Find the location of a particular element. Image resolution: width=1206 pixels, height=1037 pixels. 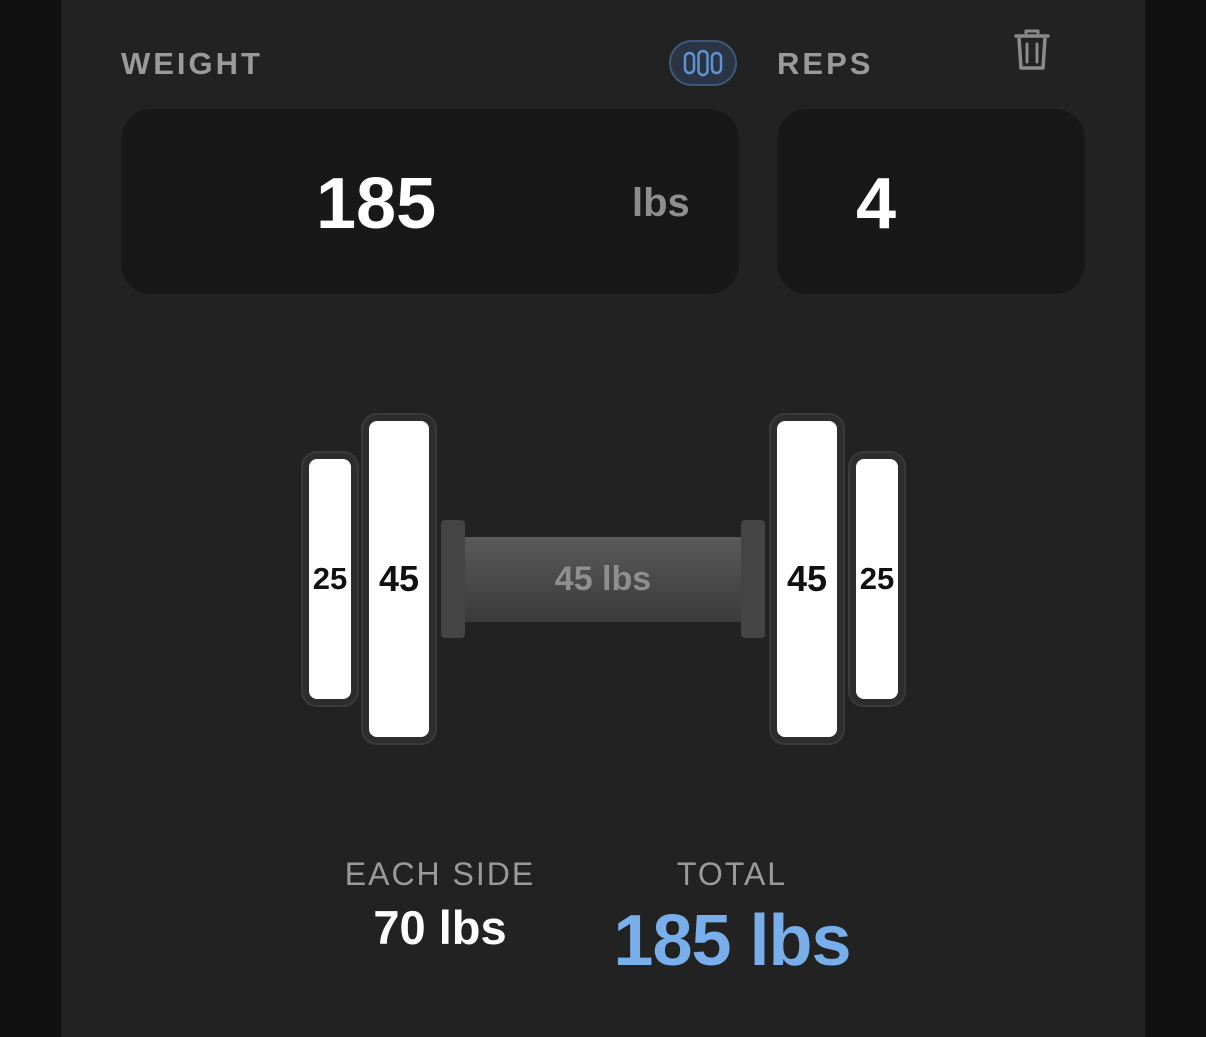

weight-value: 185 is located at coordinates (376, 204).